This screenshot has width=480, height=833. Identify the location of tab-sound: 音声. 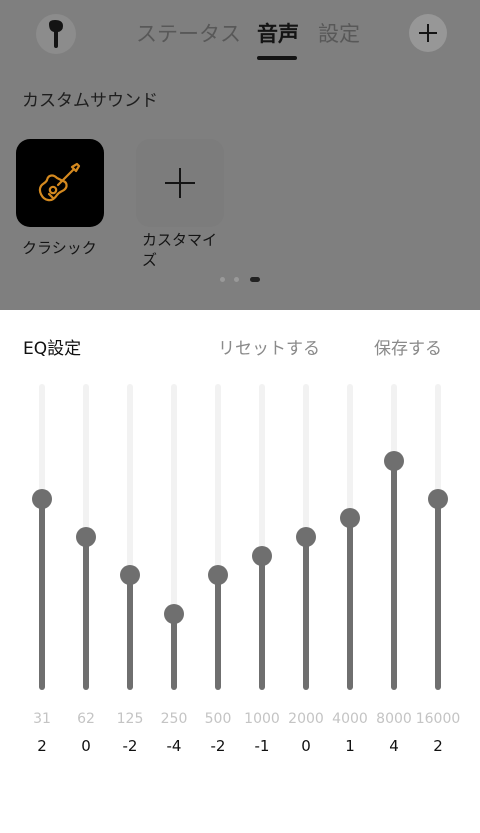
(278, 33).